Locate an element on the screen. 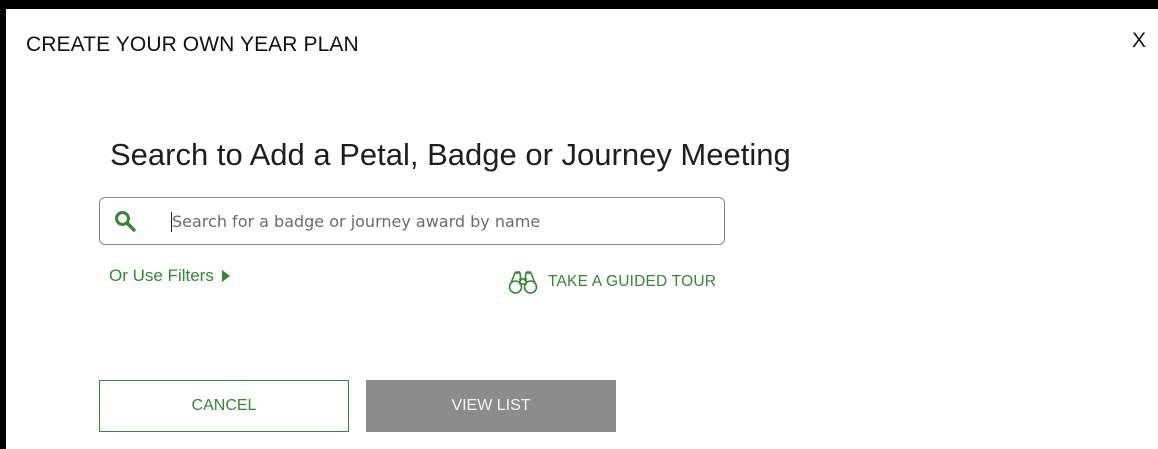  cancel-button: CANCEL is located at coordinates (224, 406).